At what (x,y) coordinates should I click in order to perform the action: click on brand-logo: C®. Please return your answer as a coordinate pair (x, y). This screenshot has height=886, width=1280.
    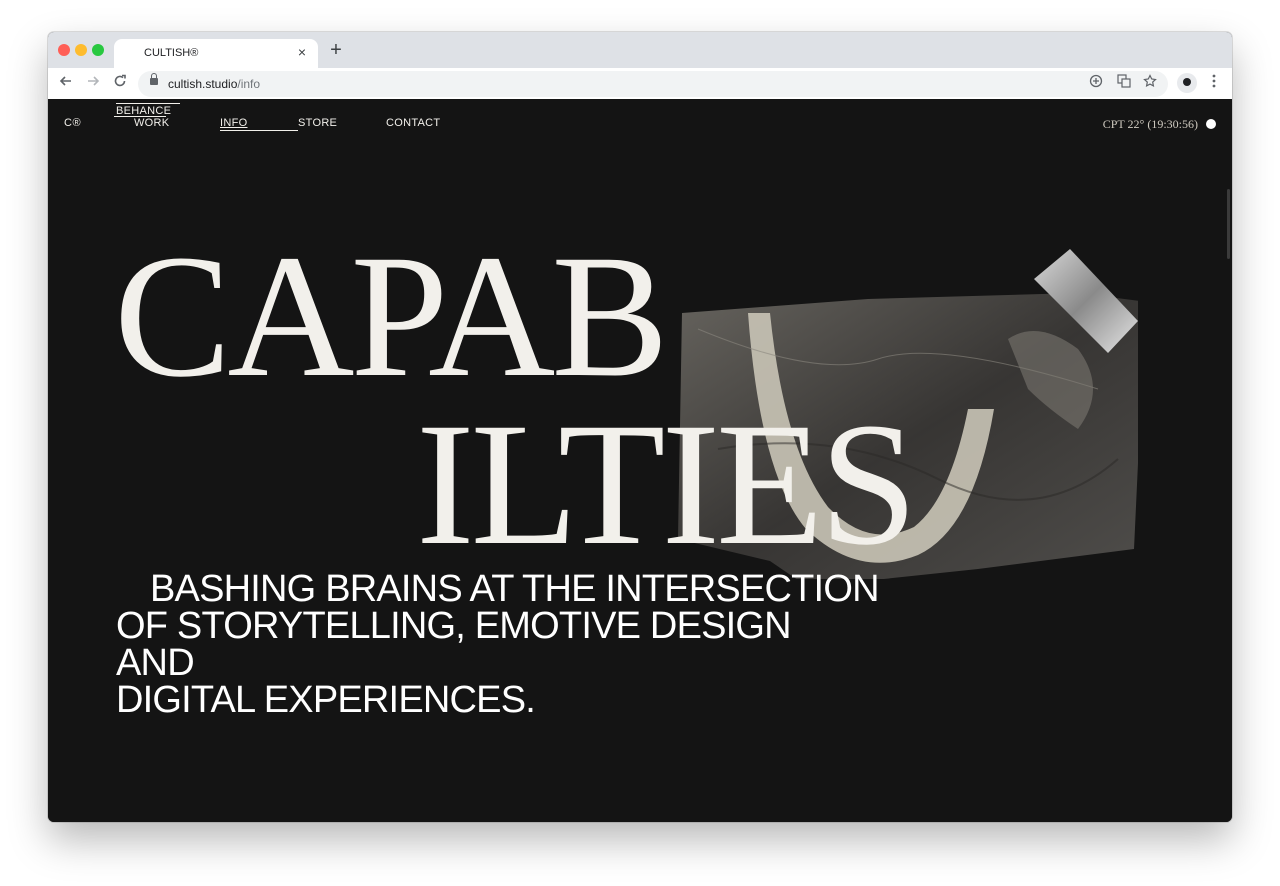
    Looking at the image, I should click on (72, 123).